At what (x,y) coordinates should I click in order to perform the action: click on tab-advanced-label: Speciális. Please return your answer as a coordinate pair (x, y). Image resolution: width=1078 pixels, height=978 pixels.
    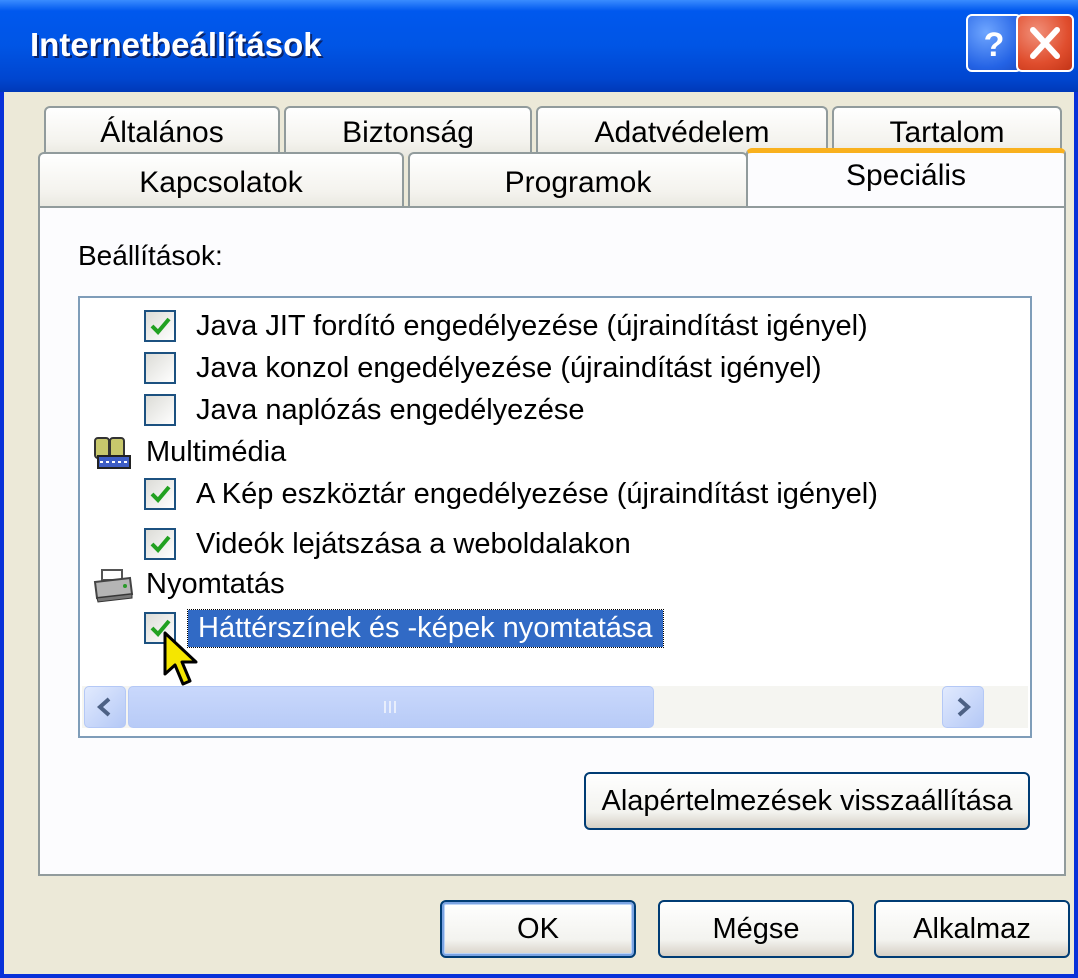
    Looking at the image, I should click on (906, 175).